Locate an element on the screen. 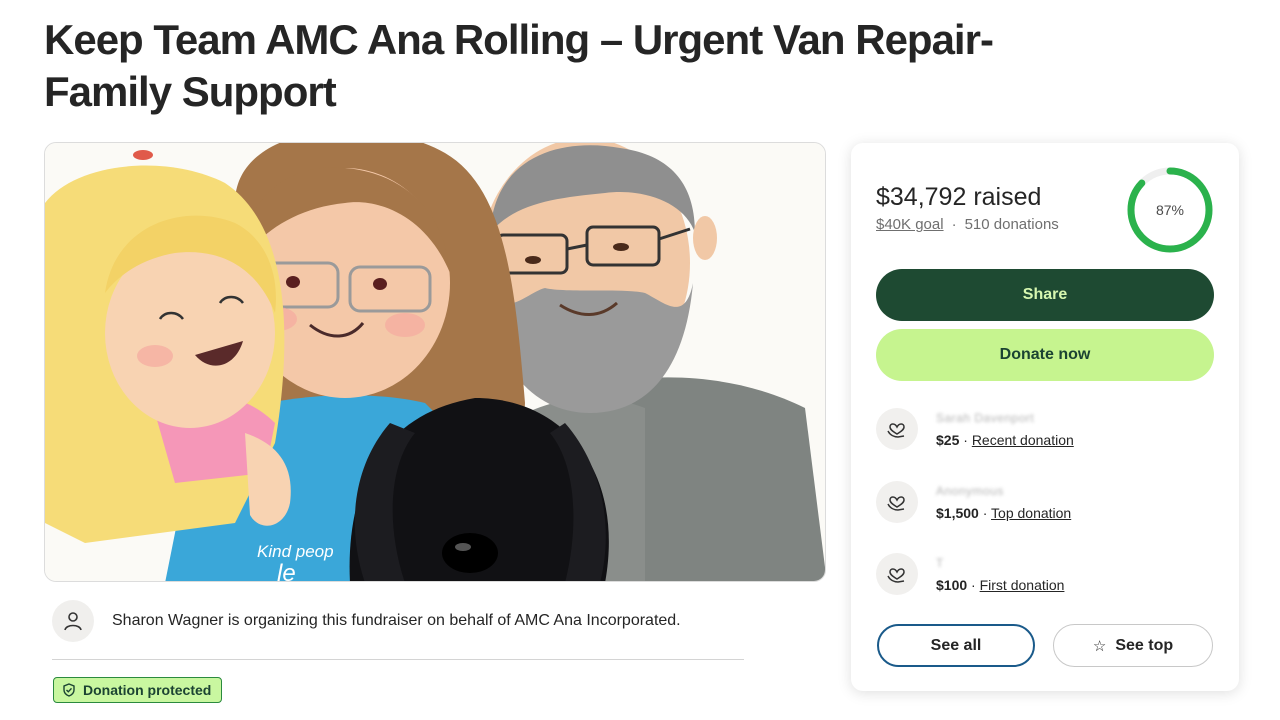 The image size is (1280, 720). goal-meta: $40K goal · 510 donations is located at coordinates (967, 224).